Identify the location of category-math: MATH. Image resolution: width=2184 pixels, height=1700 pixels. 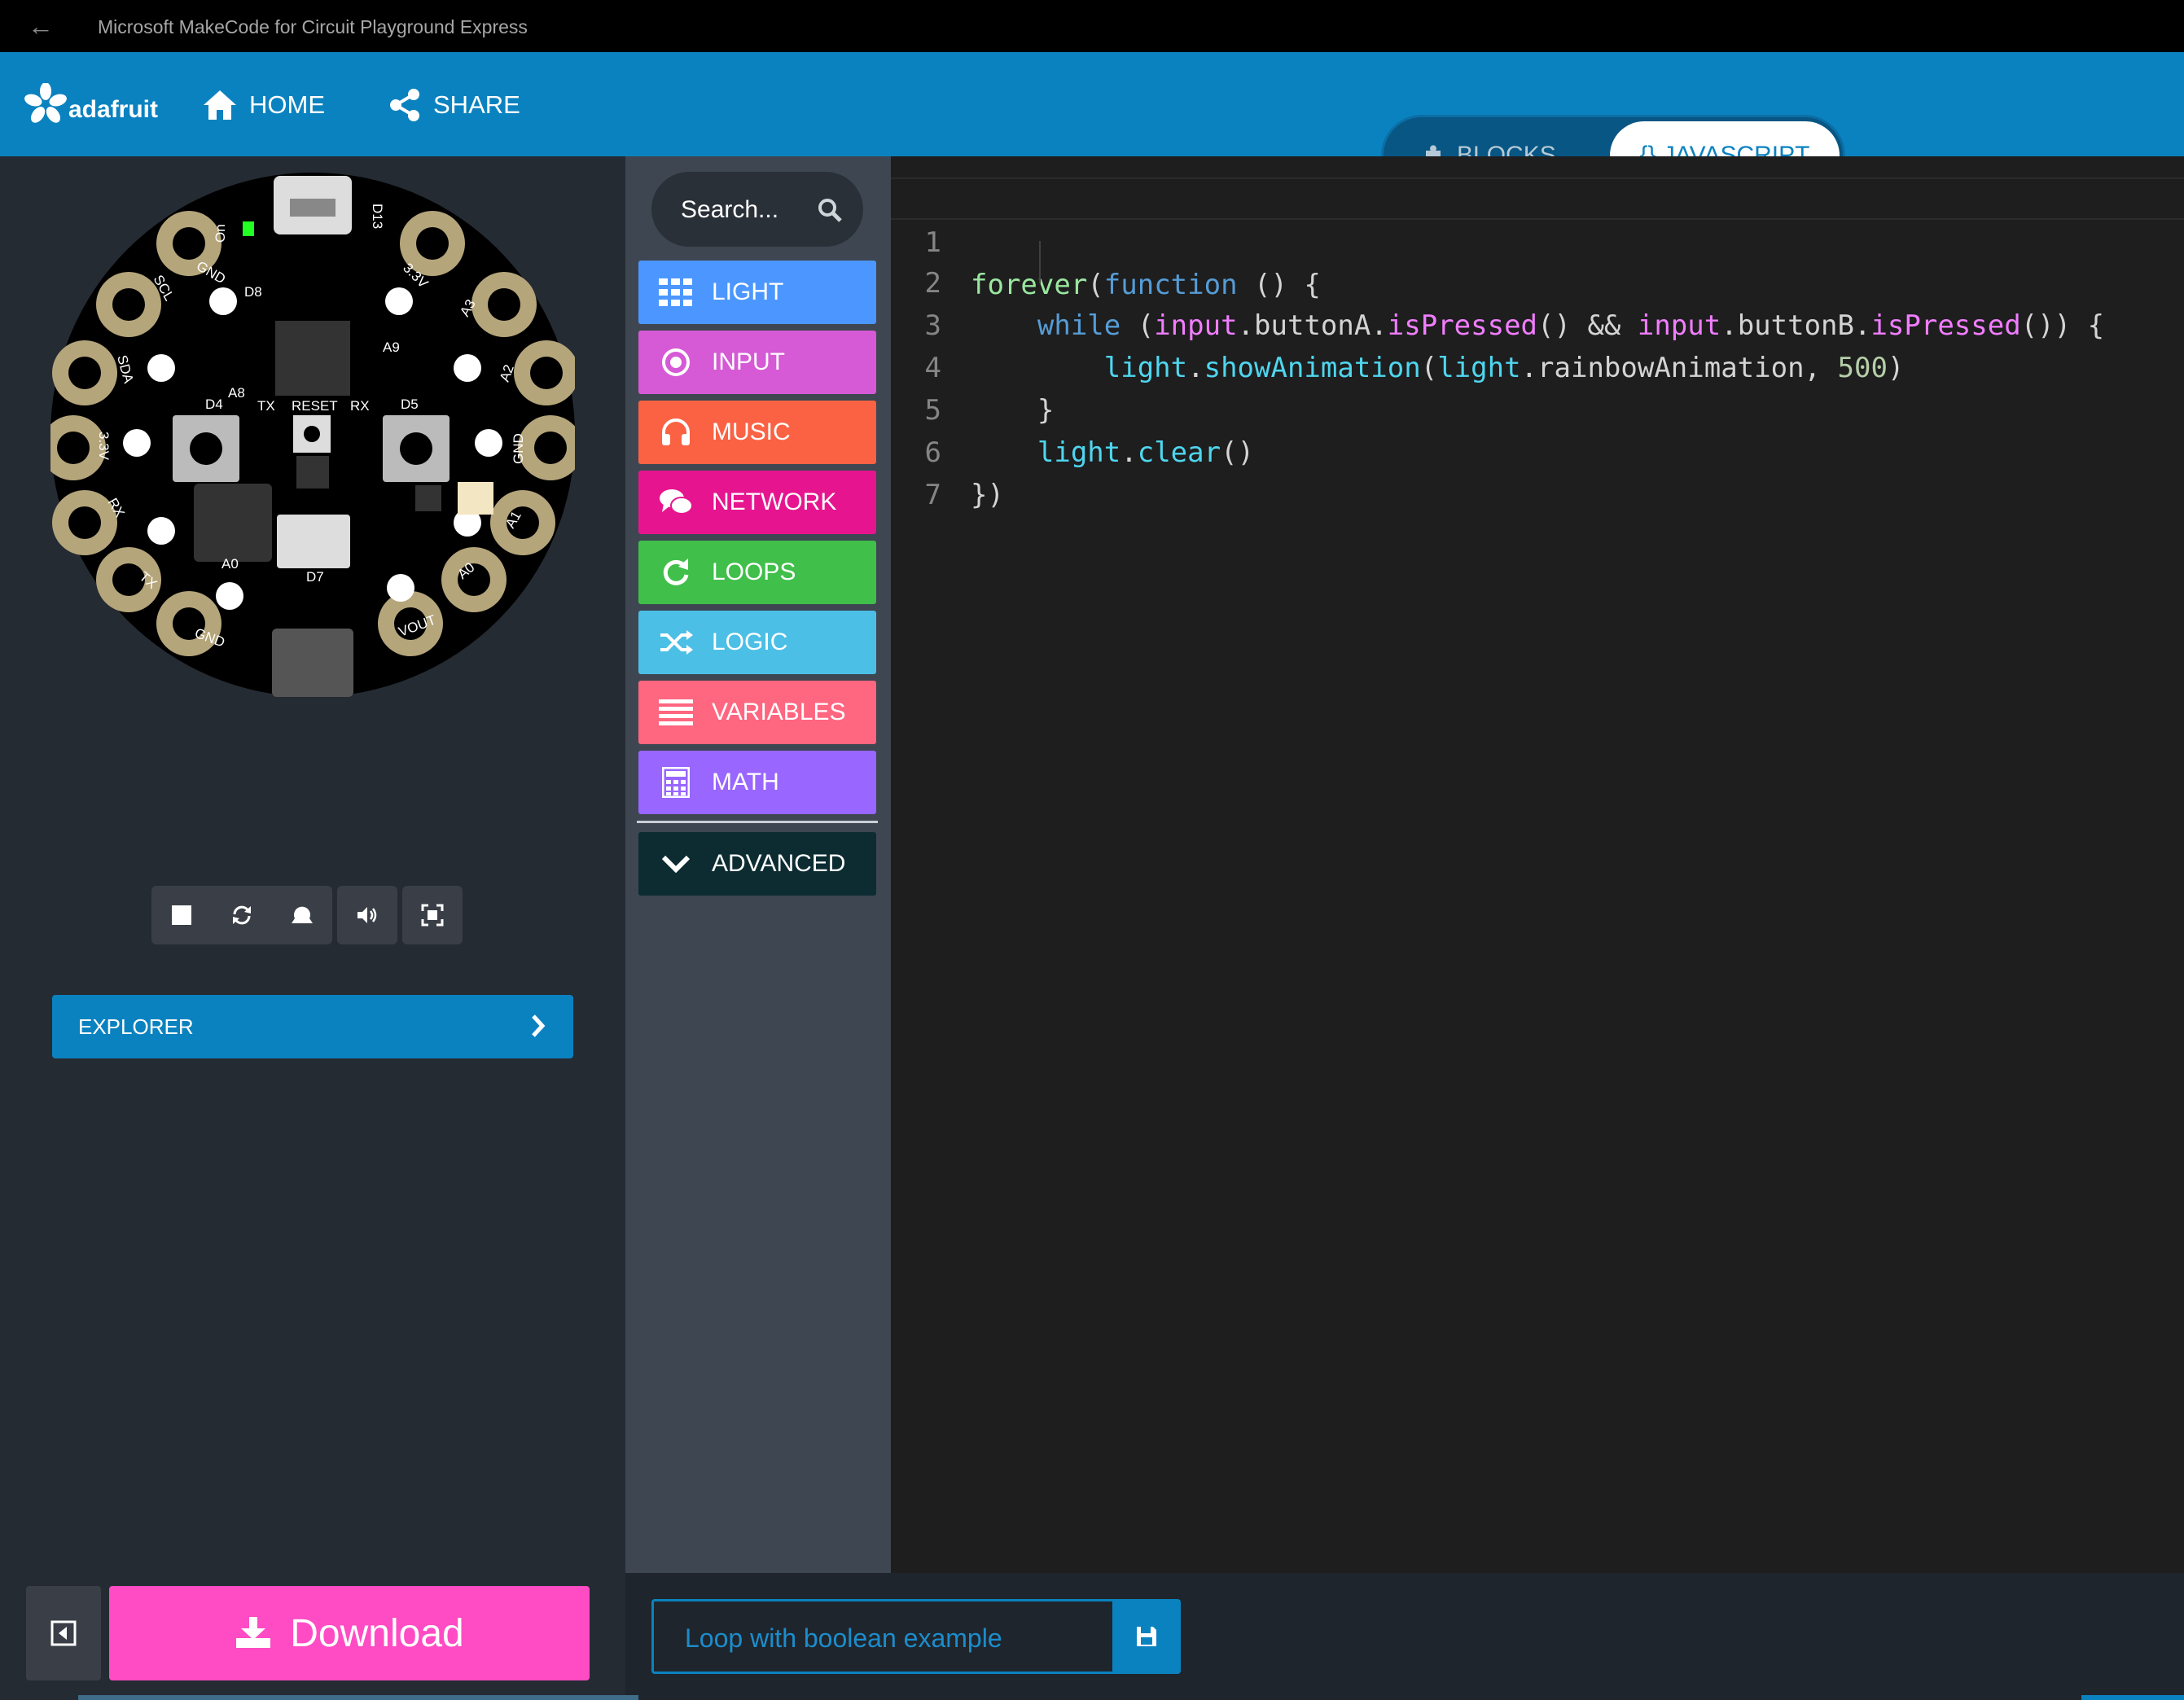
(757, 782).